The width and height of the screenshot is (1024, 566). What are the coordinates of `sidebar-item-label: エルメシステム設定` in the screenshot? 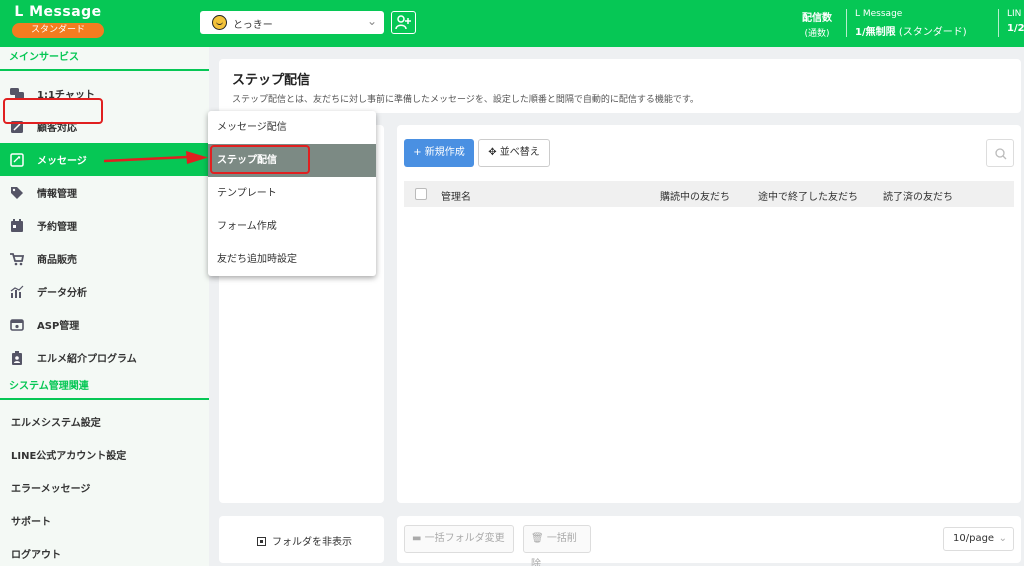 It's located at (56, 423).